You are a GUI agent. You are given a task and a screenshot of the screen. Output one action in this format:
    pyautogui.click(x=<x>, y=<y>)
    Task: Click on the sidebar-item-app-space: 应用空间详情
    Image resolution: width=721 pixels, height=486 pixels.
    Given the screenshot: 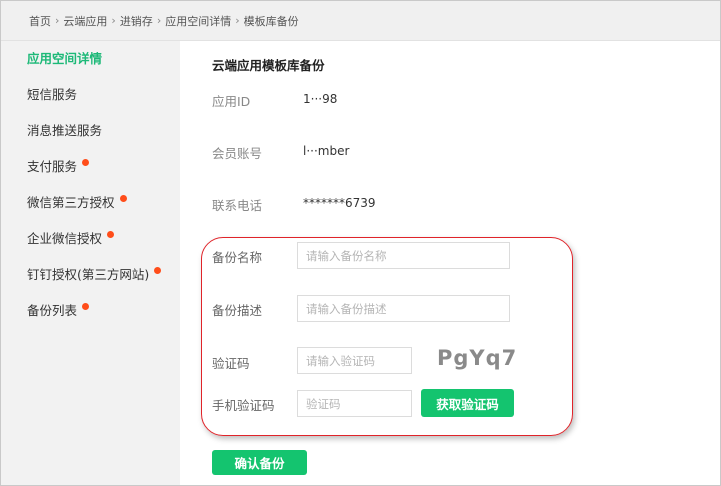 What is the action you would take?
    pyautogui.click(x=64, y=57)
    